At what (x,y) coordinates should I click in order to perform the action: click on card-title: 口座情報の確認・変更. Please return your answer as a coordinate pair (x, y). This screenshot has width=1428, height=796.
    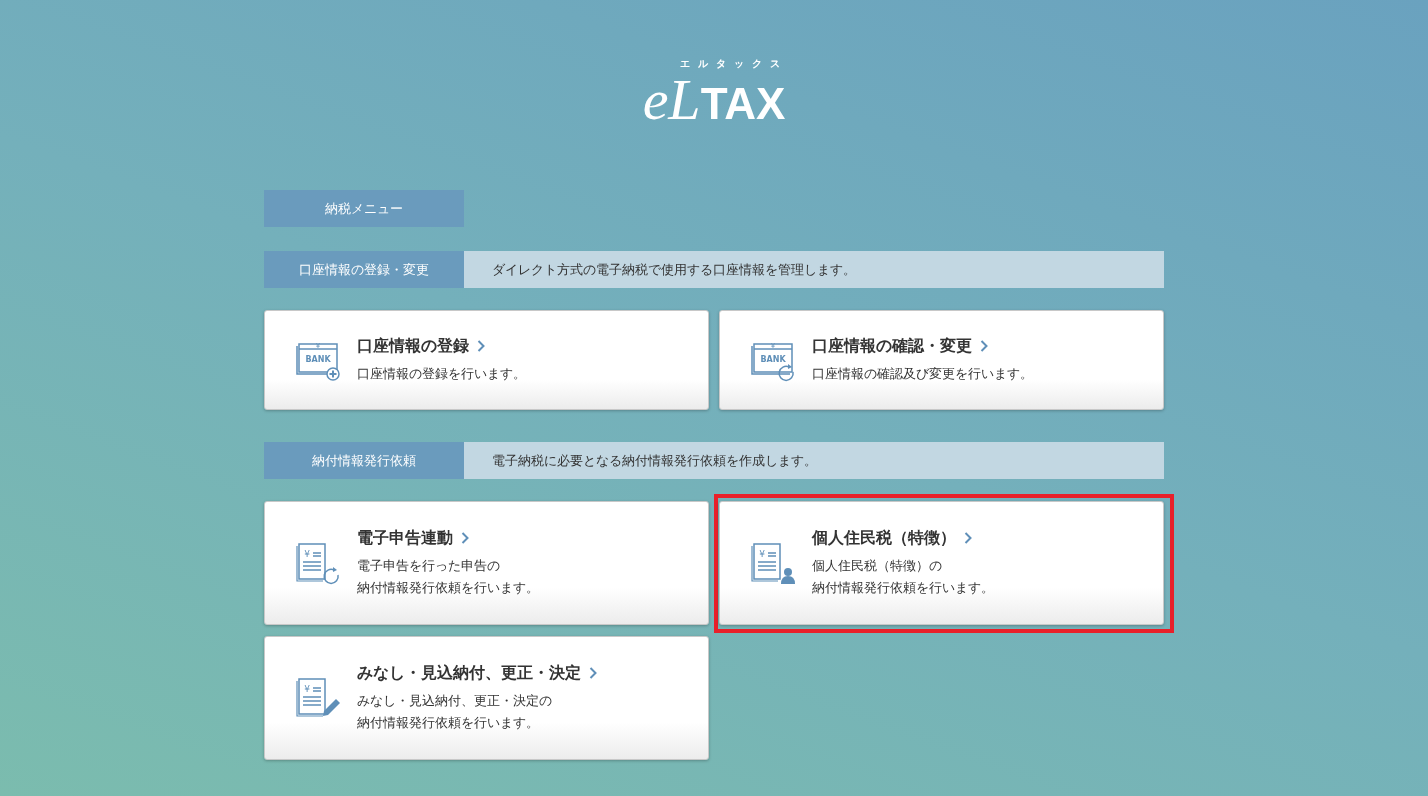
    Looking at the image, I should click on (892, 346).